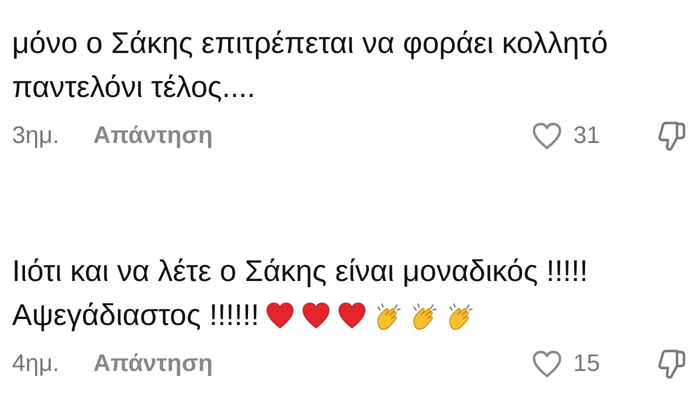 The width and height of the screenshot is (700, 420). What do you see at coordinates (586, 136) in the screenshot?
I see `like-count: 31` at bounding box center [586, 136].